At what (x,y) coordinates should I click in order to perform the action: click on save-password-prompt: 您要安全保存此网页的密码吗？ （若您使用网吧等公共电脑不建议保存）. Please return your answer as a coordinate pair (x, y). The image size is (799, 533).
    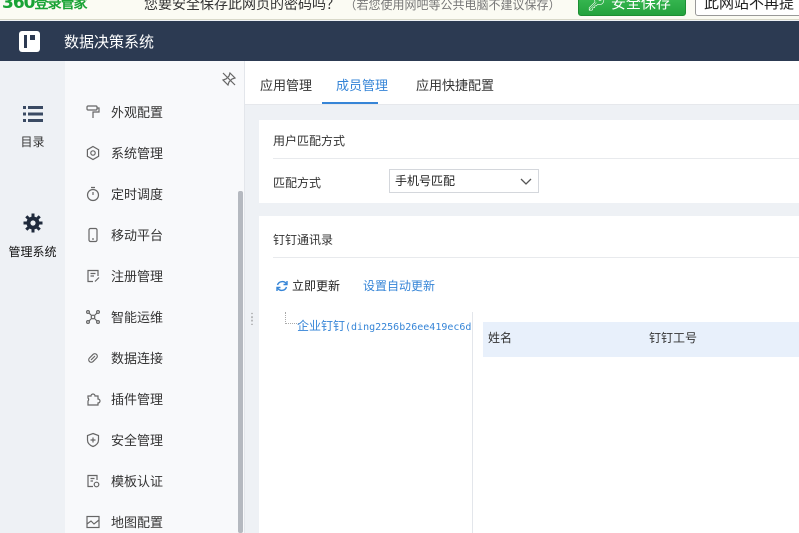
    Looking at the image, I should click on (352, 6).